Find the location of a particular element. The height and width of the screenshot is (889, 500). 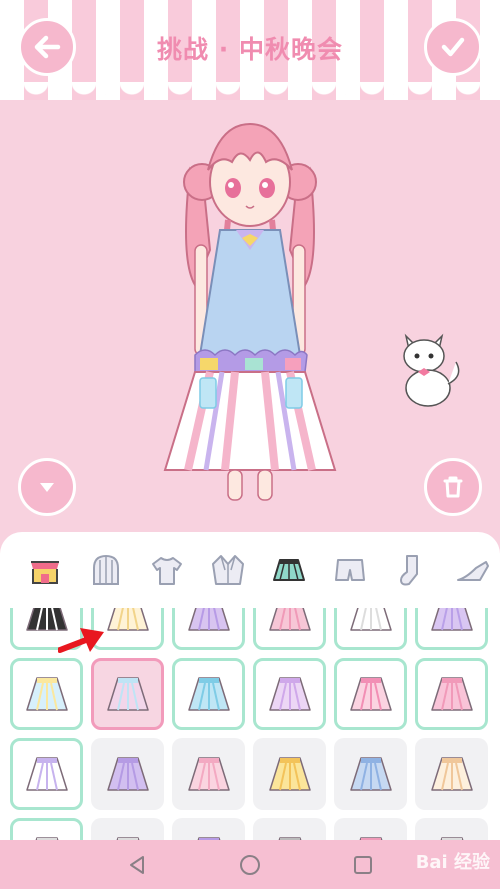

nav-home-button is located at coordinates (250, 865).